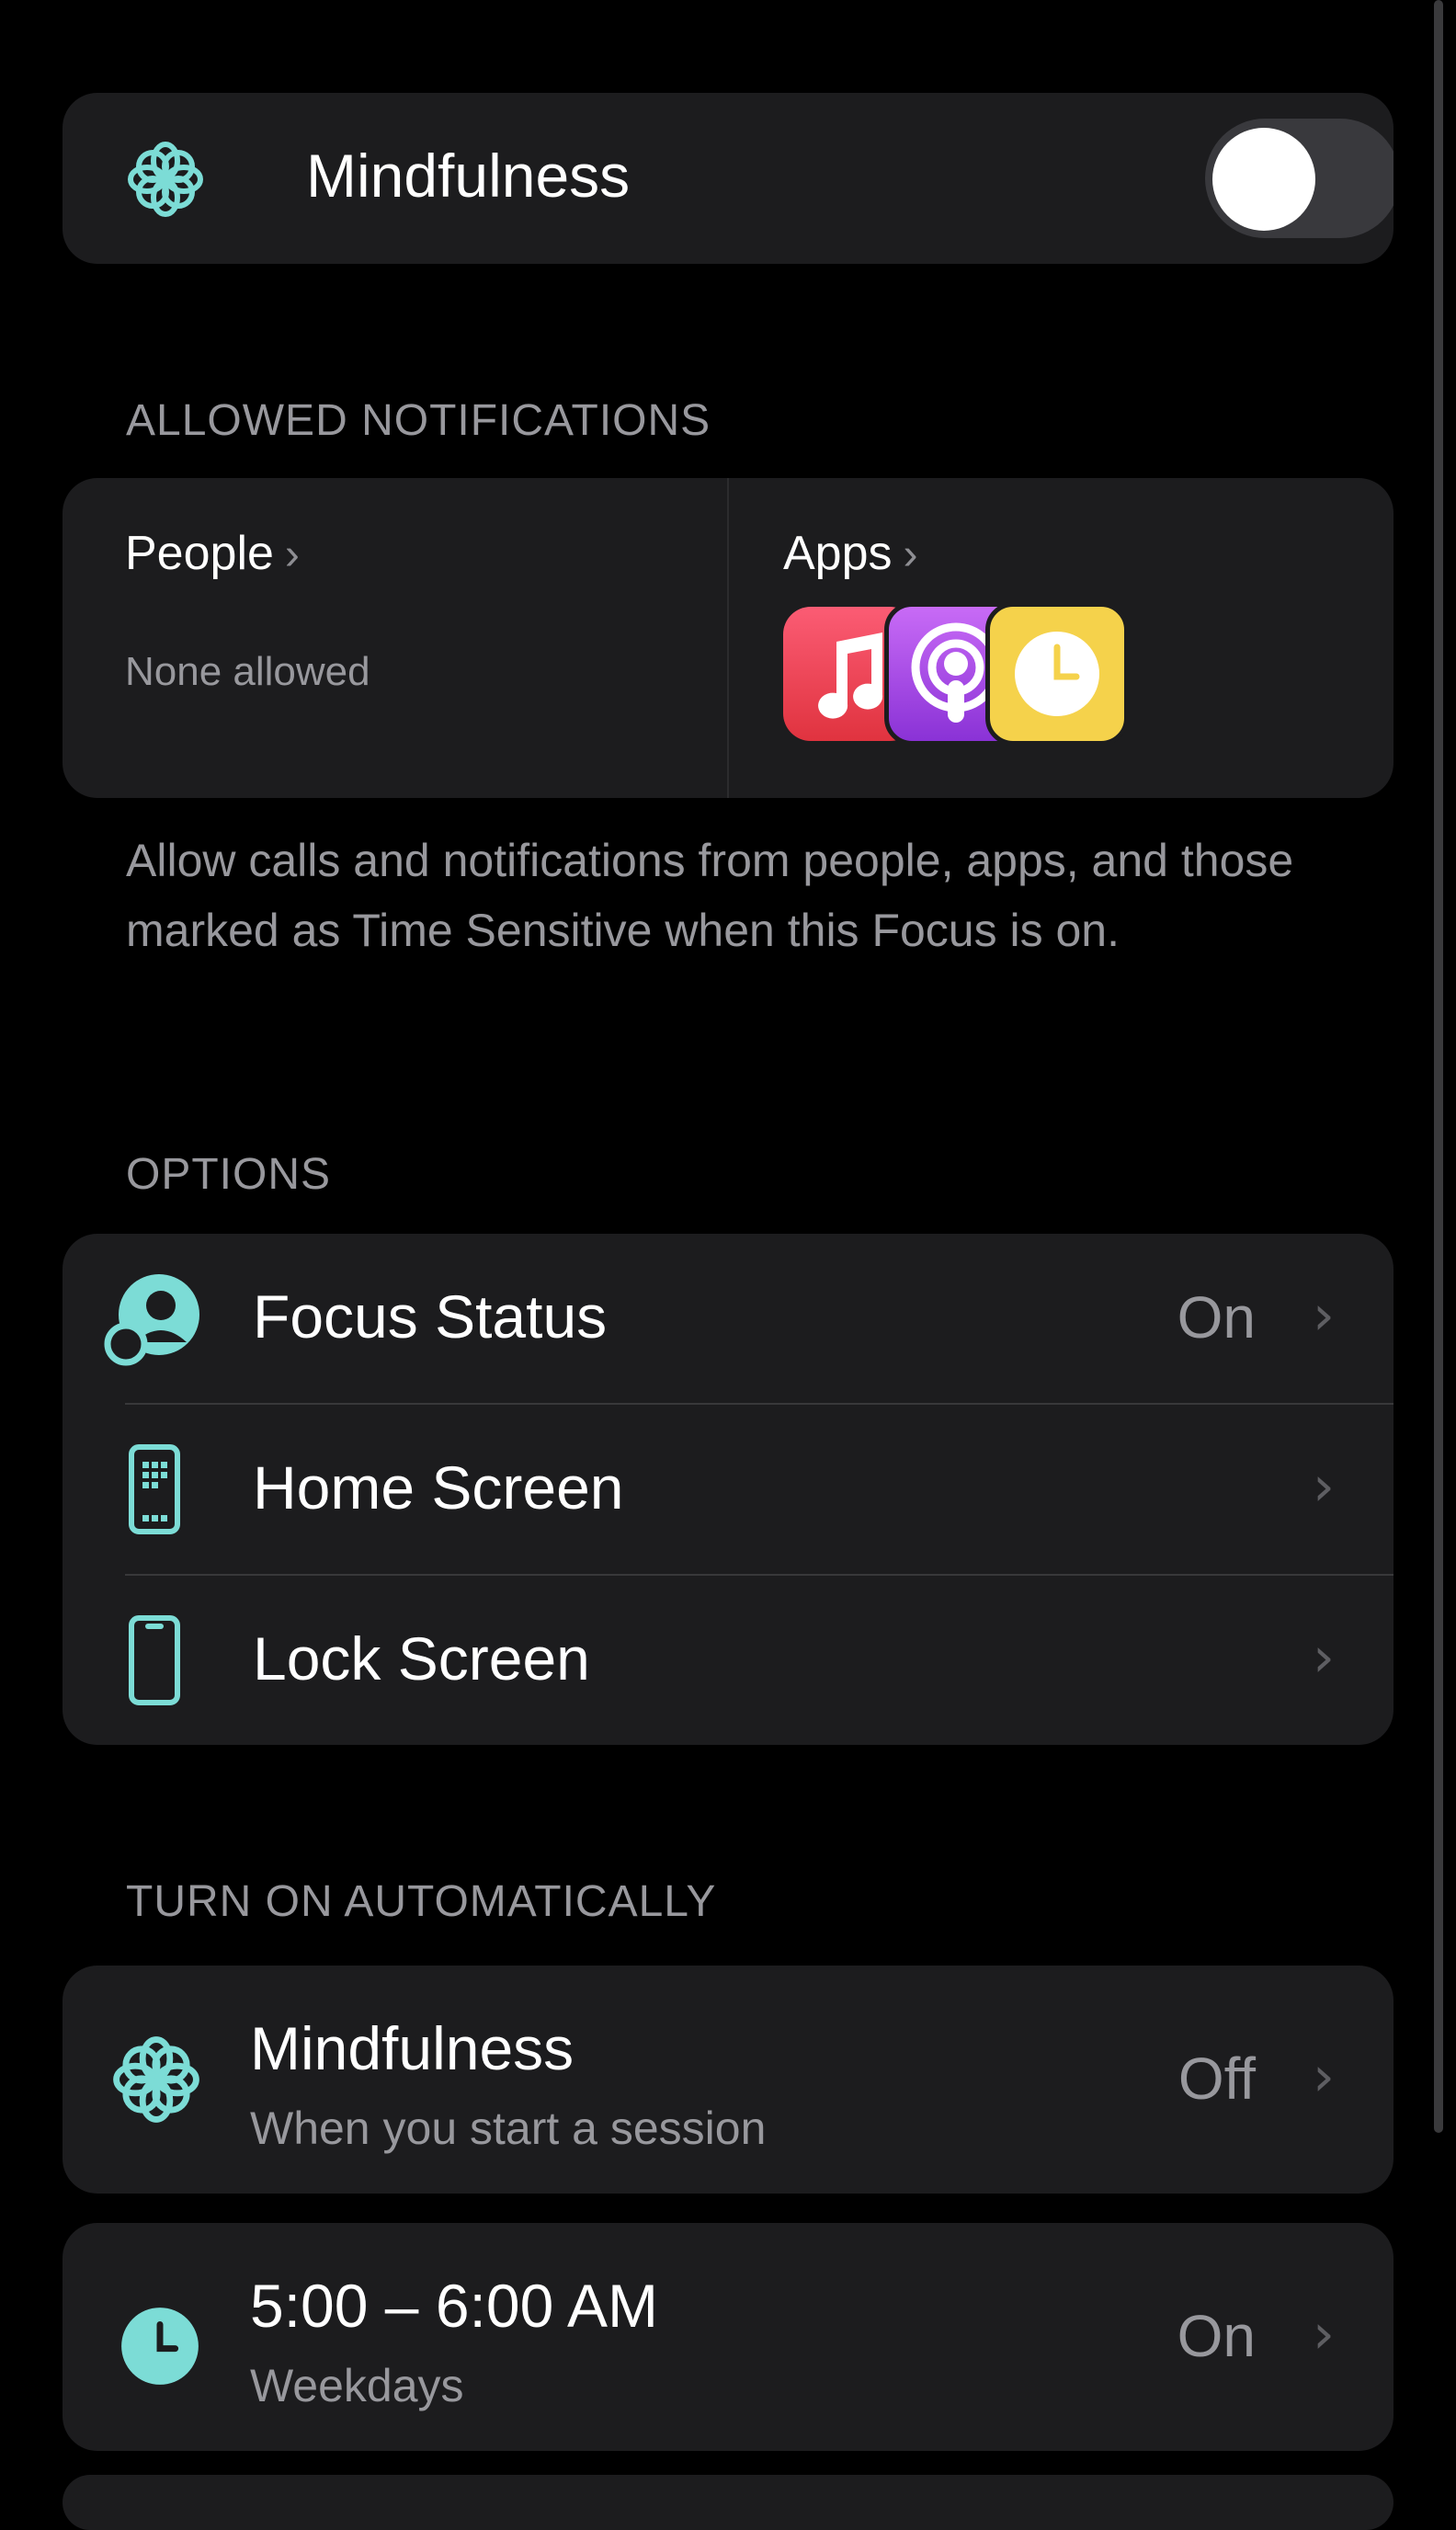 This screenshot has width=1456, height=2530. Describe the element at coordinates (728, 1319) in the screenshot. I see `focus-status-row: Focus Status On ›` at that location.